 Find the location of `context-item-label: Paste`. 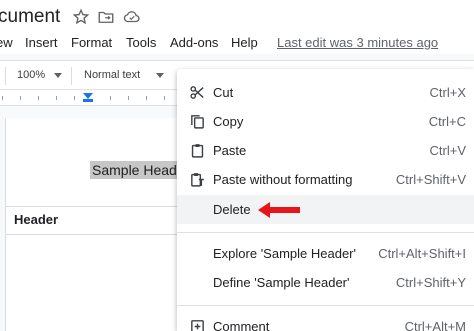

context-item-label: Paste is located at coordinates (230, 150).